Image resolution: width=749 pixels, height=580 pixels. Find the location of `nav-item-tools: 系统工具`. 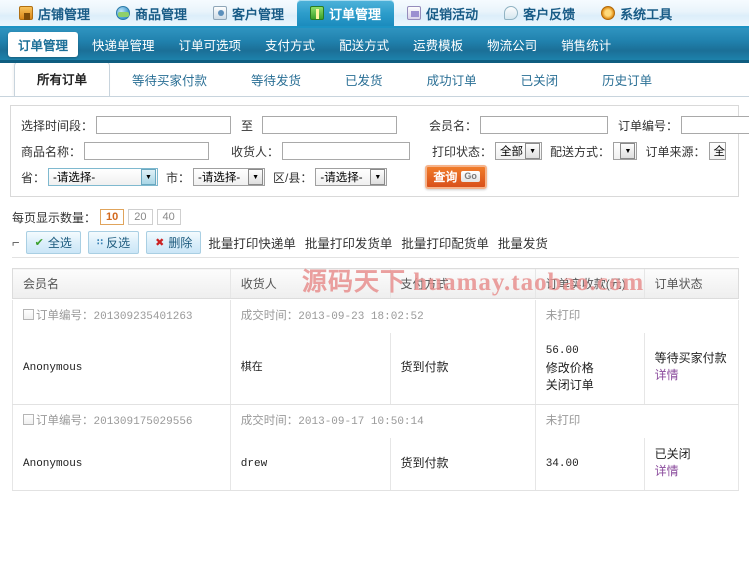

nav-item-tools: 系统工具 is located at coordinates (636, 13).